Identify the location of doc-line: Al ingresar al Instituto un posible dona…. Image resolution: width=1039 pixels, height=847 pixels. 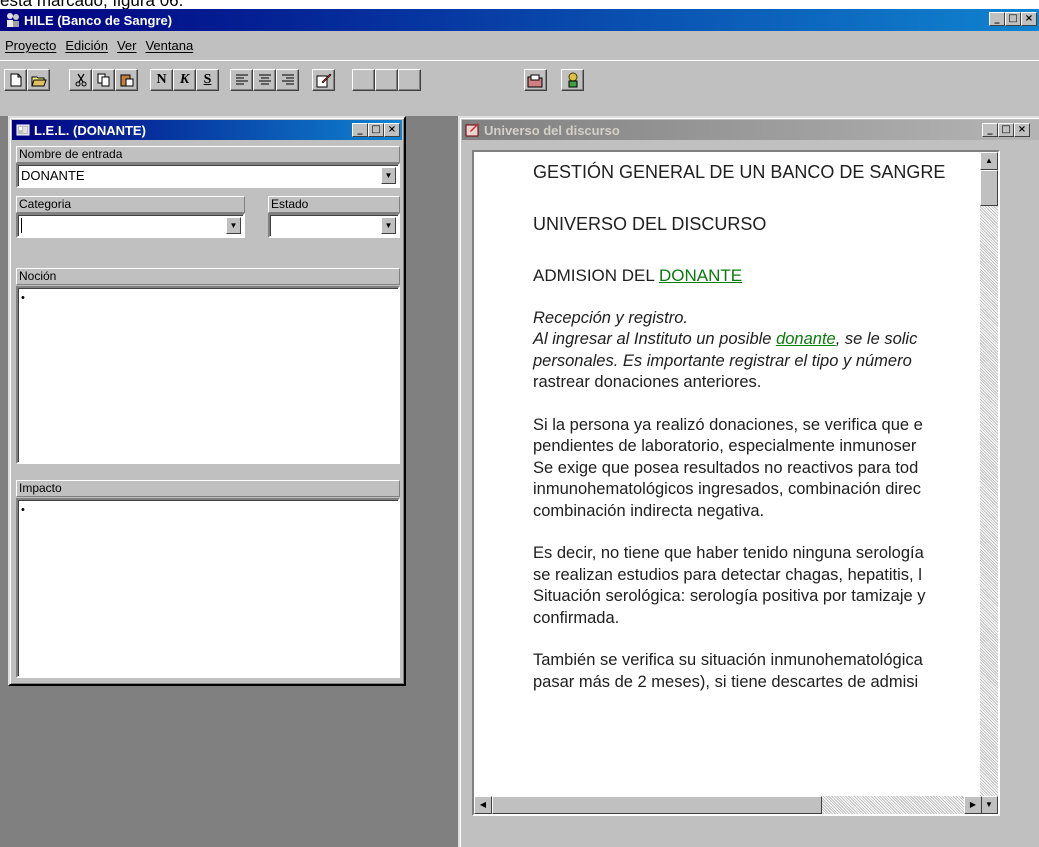
(765, 340).